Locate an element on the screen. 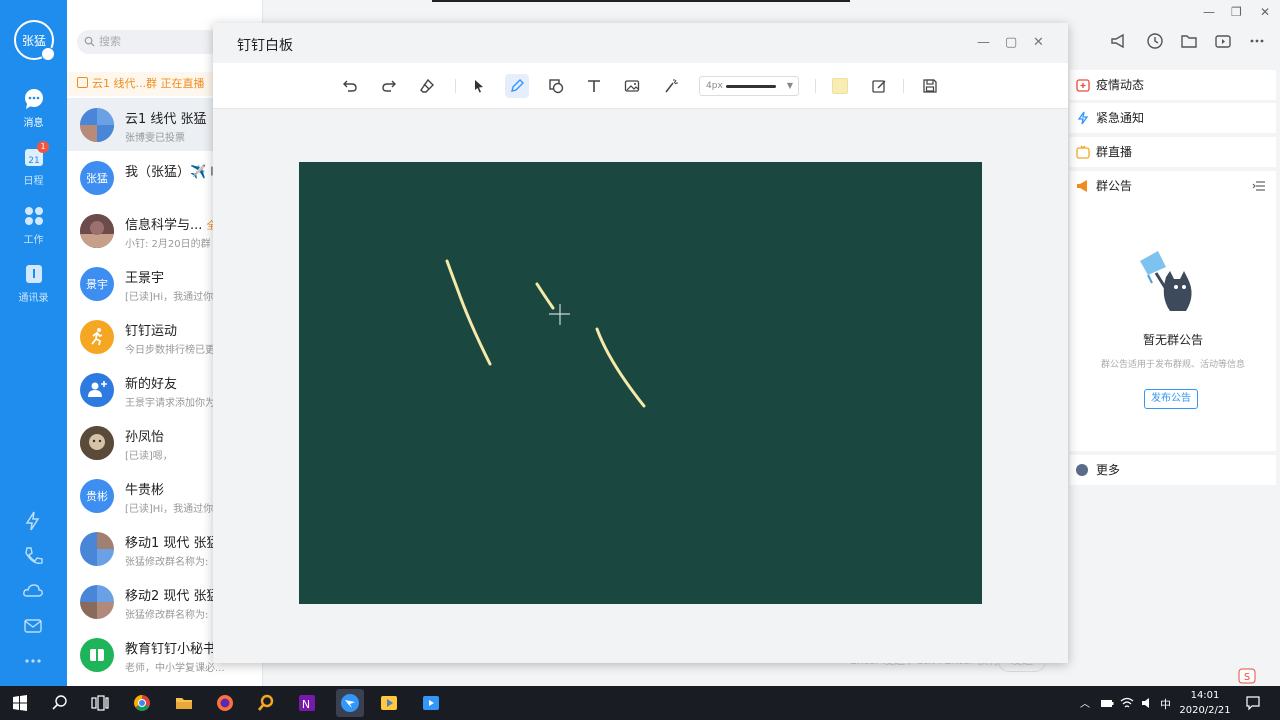  pen-button is located at coordinates (517, 86).